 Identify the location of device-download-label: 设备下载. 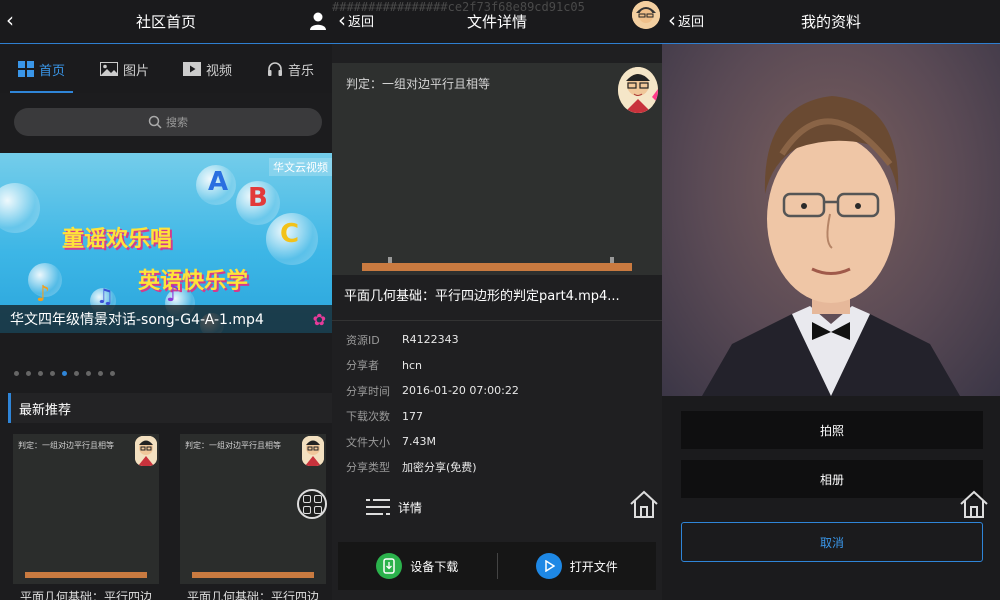
(434, 566).